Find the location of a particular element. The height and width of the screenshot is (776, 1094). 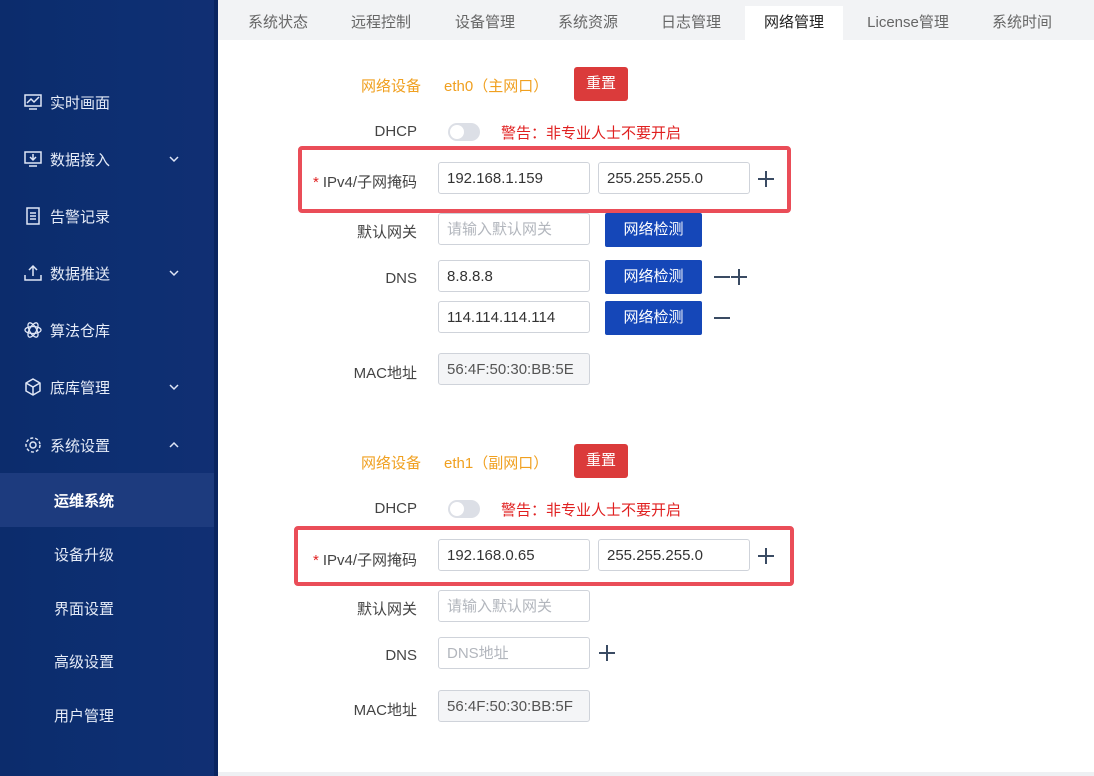

algorithm-atom-icon is located at coordinates (33, 330).